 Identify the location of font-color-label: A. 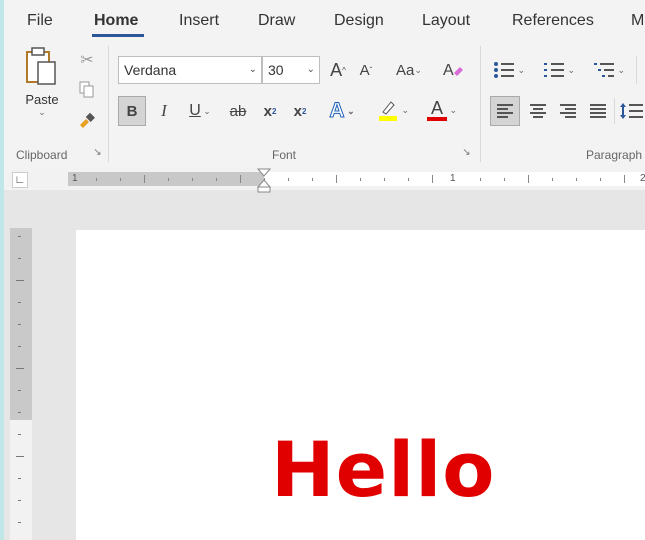
(436, 108).